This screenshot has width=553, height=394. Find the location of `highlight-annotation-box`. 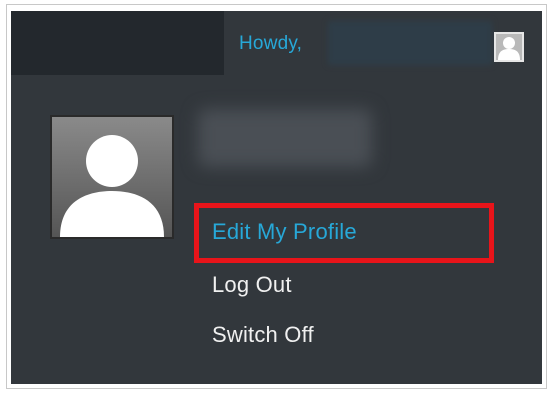

highlight-annotation-box is located at coordinates (344, 233).